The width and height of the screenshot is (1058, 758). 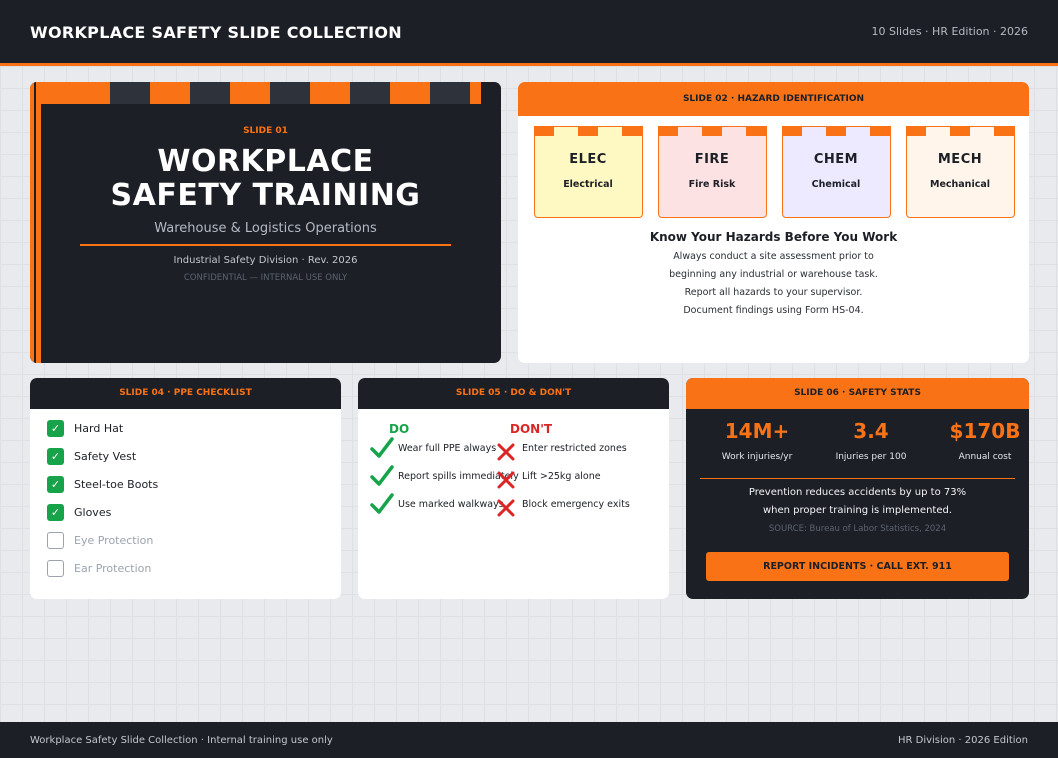 What do you see at coordinates (985, 431) in the screenshot?
I see `stat-value: $170B` at bounding box center [985, 431].